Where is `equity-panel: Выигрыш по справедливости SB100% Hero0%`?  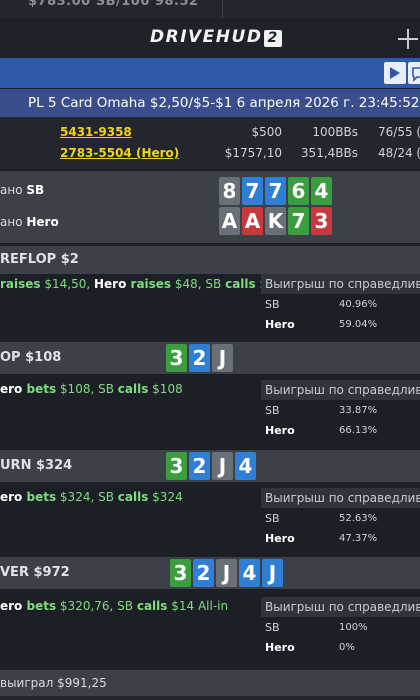 equity-panel: Выигрыш по справедливости SB100% Hero0% is located at coordinates (340, 627).